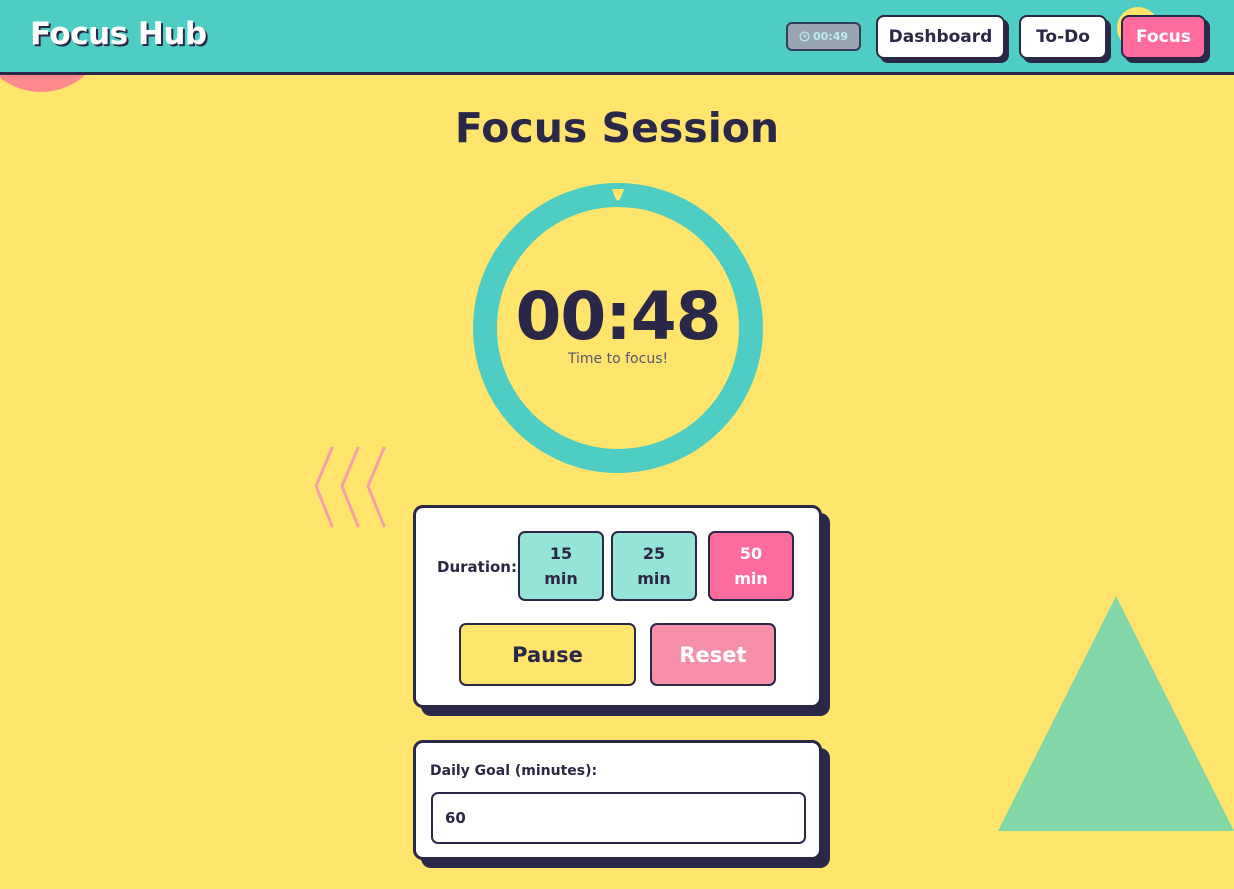 Image resolution: width=1234 pixels, height=889 pixels. Describe the element at coordinates (1063, 37) in the screenshot. I see `nav-todo-button: To-Do` at that location.